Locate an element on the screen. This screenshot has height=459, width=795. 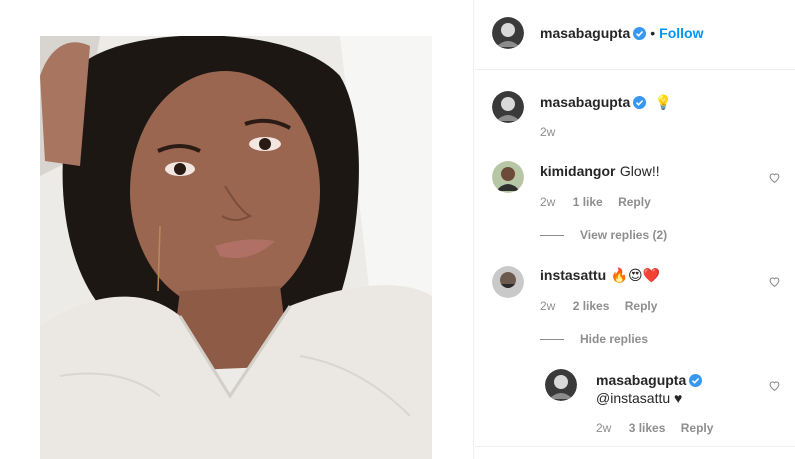
pane-divider is located at coordinates (635, 446).